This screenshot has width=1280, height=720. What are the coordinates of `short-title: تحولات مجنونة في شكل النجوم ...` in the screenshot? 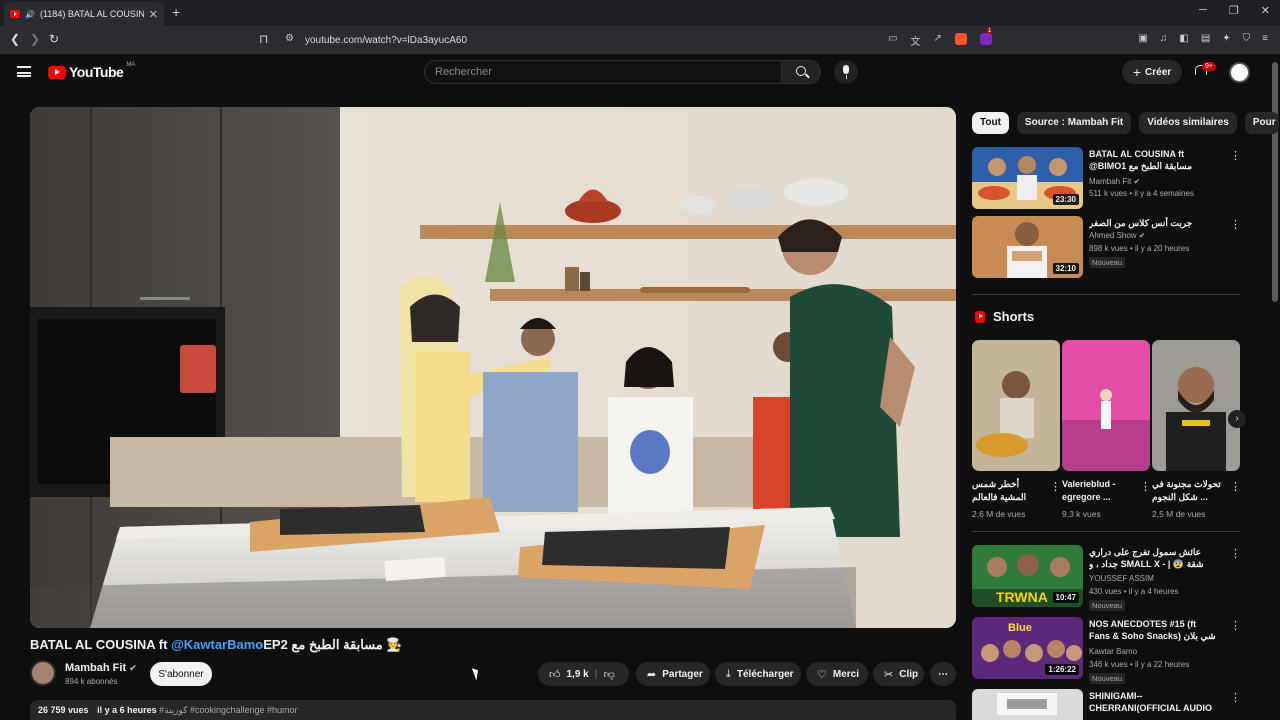 It's located at (1189, 491).